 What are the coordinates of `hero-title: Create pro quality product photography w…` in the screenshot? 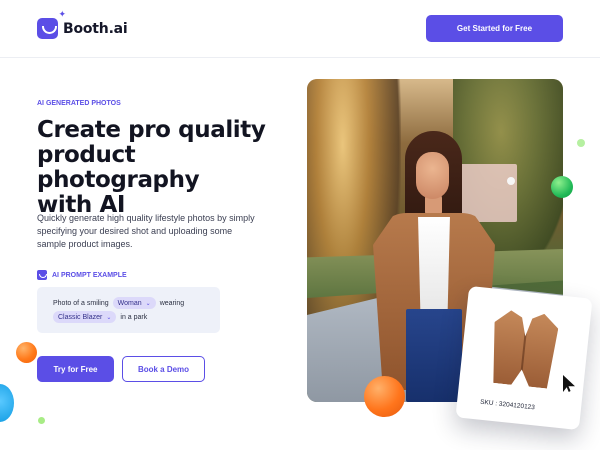 It's located at (167, 168).